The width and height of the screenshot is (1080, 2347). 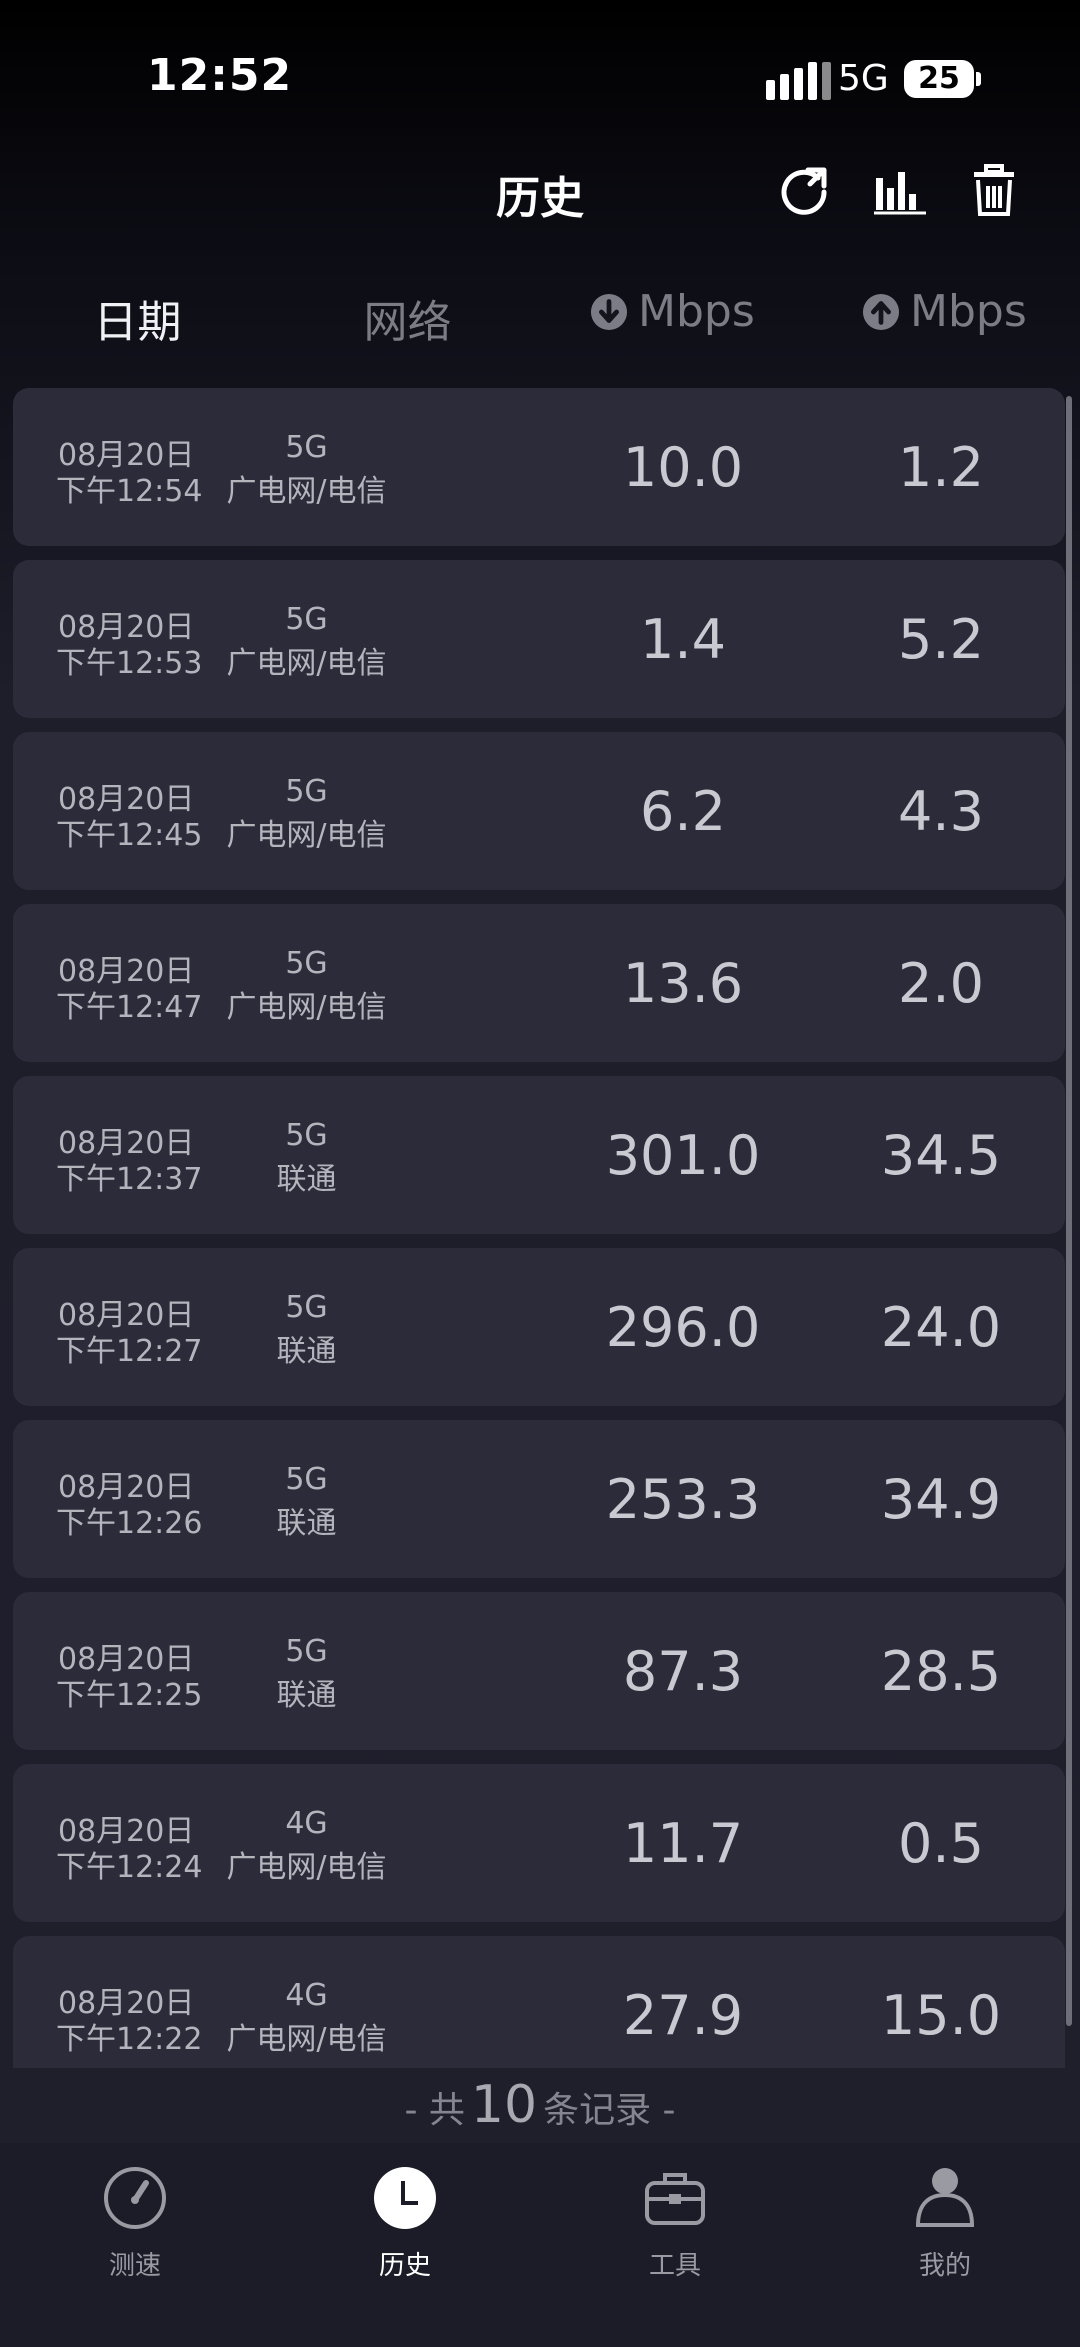 I want to click on bar-chart-icon, so click(x=900, y=190).